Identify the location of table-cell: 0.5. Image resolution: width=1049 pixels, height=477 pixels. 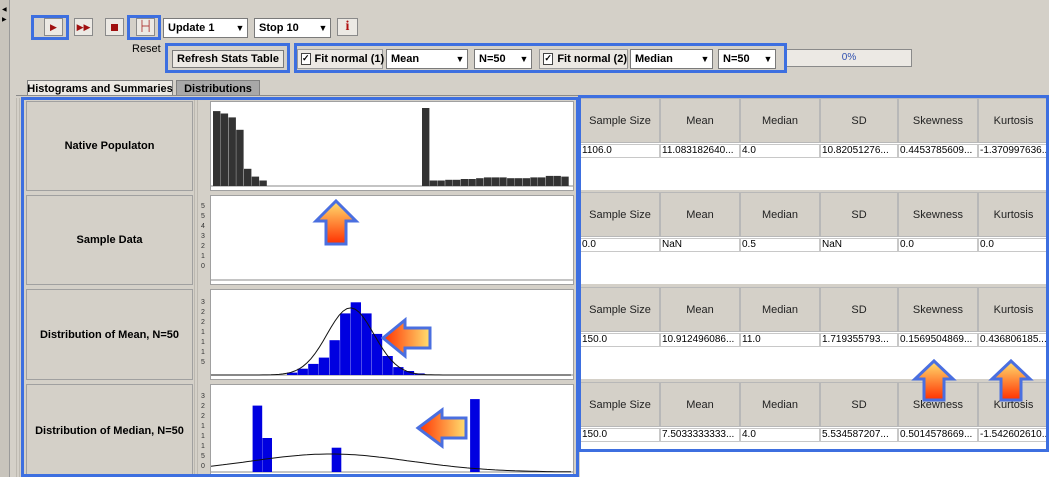
(780, 245).